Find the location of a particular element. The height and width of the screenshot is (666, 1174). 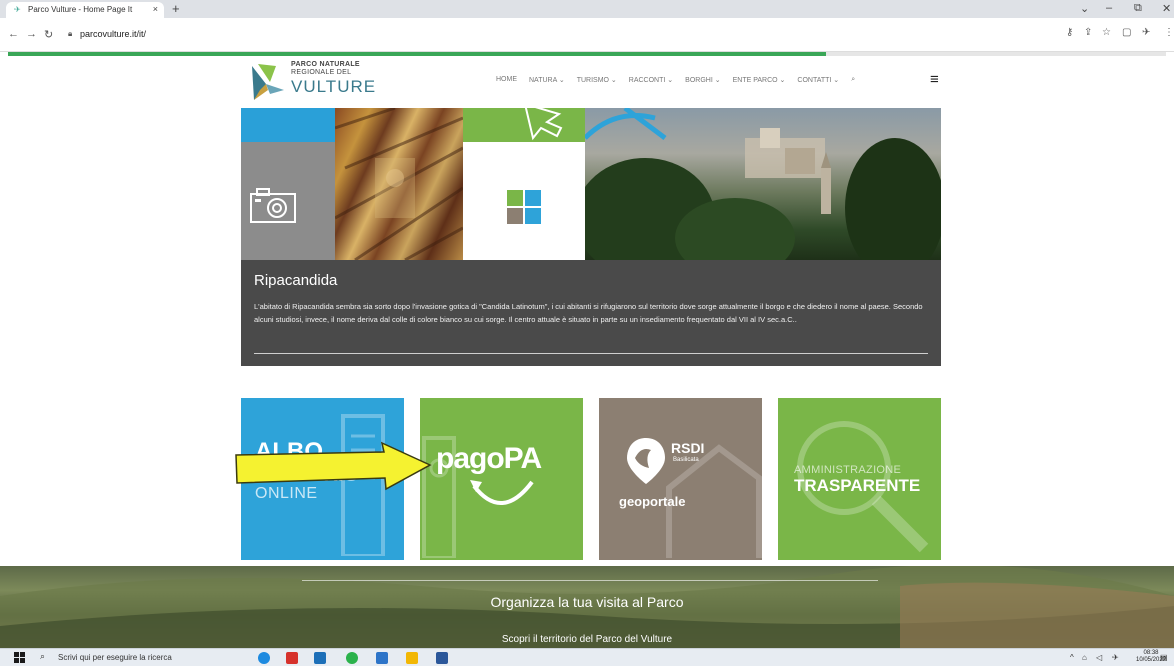

map-pin-icon is located at coordinates (646, 461).